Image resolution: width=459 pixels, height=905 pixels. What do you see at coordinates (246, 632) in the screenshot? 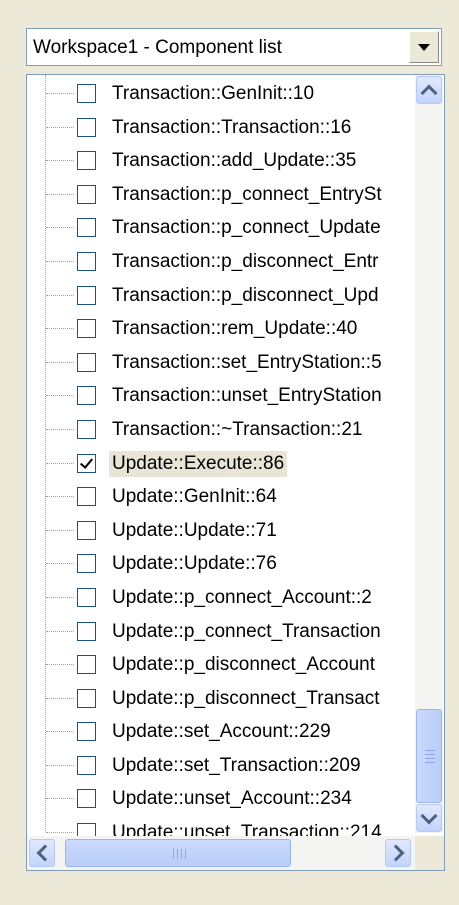
I see `tree-item-label: Update::p_connect_Transaction` at bounding box center [246, 632].